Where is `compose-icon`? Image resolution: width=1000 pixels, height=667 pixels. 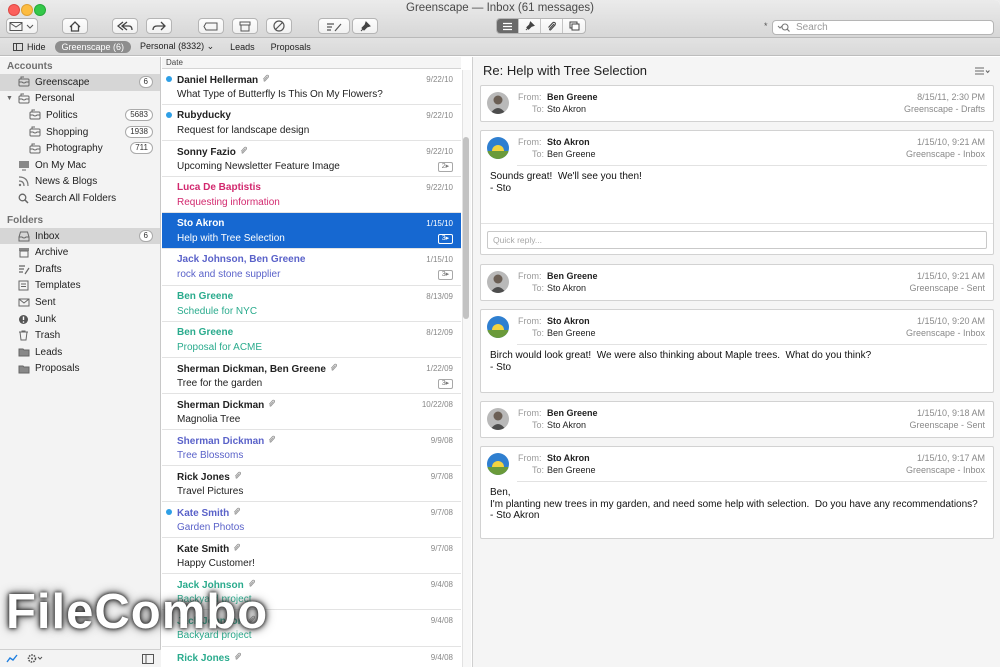 compose-icon is located at coordinates (21, 26).